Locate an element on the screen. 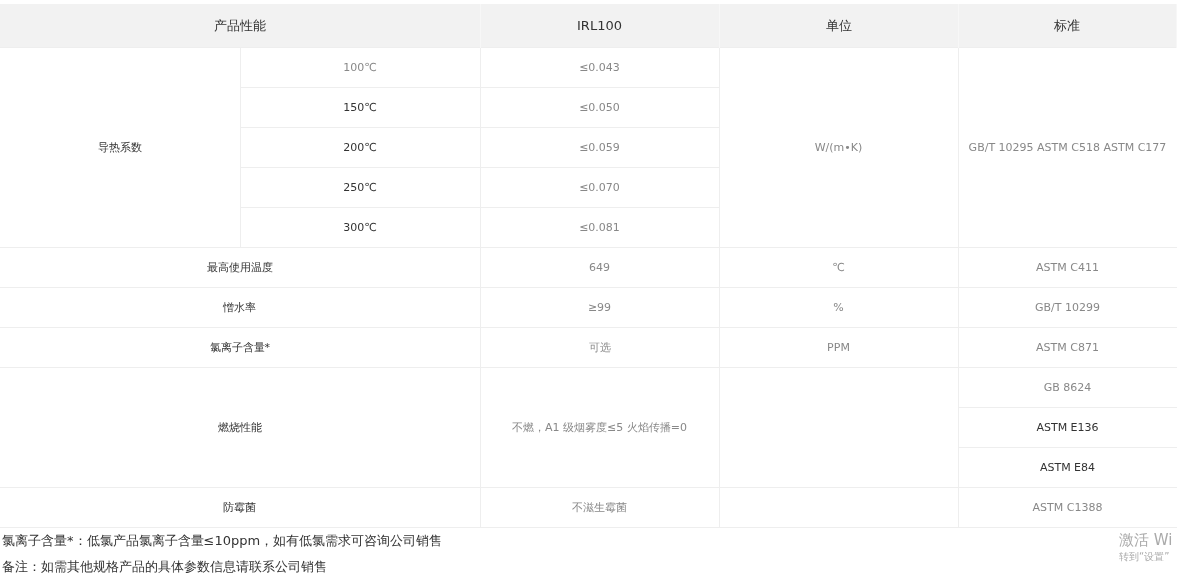 The height and width of the screenshot is (584, 1177). standard-cell: GB/T 10295 ASTM C518 ASTM C177 is located at coordinates (1067, 147).